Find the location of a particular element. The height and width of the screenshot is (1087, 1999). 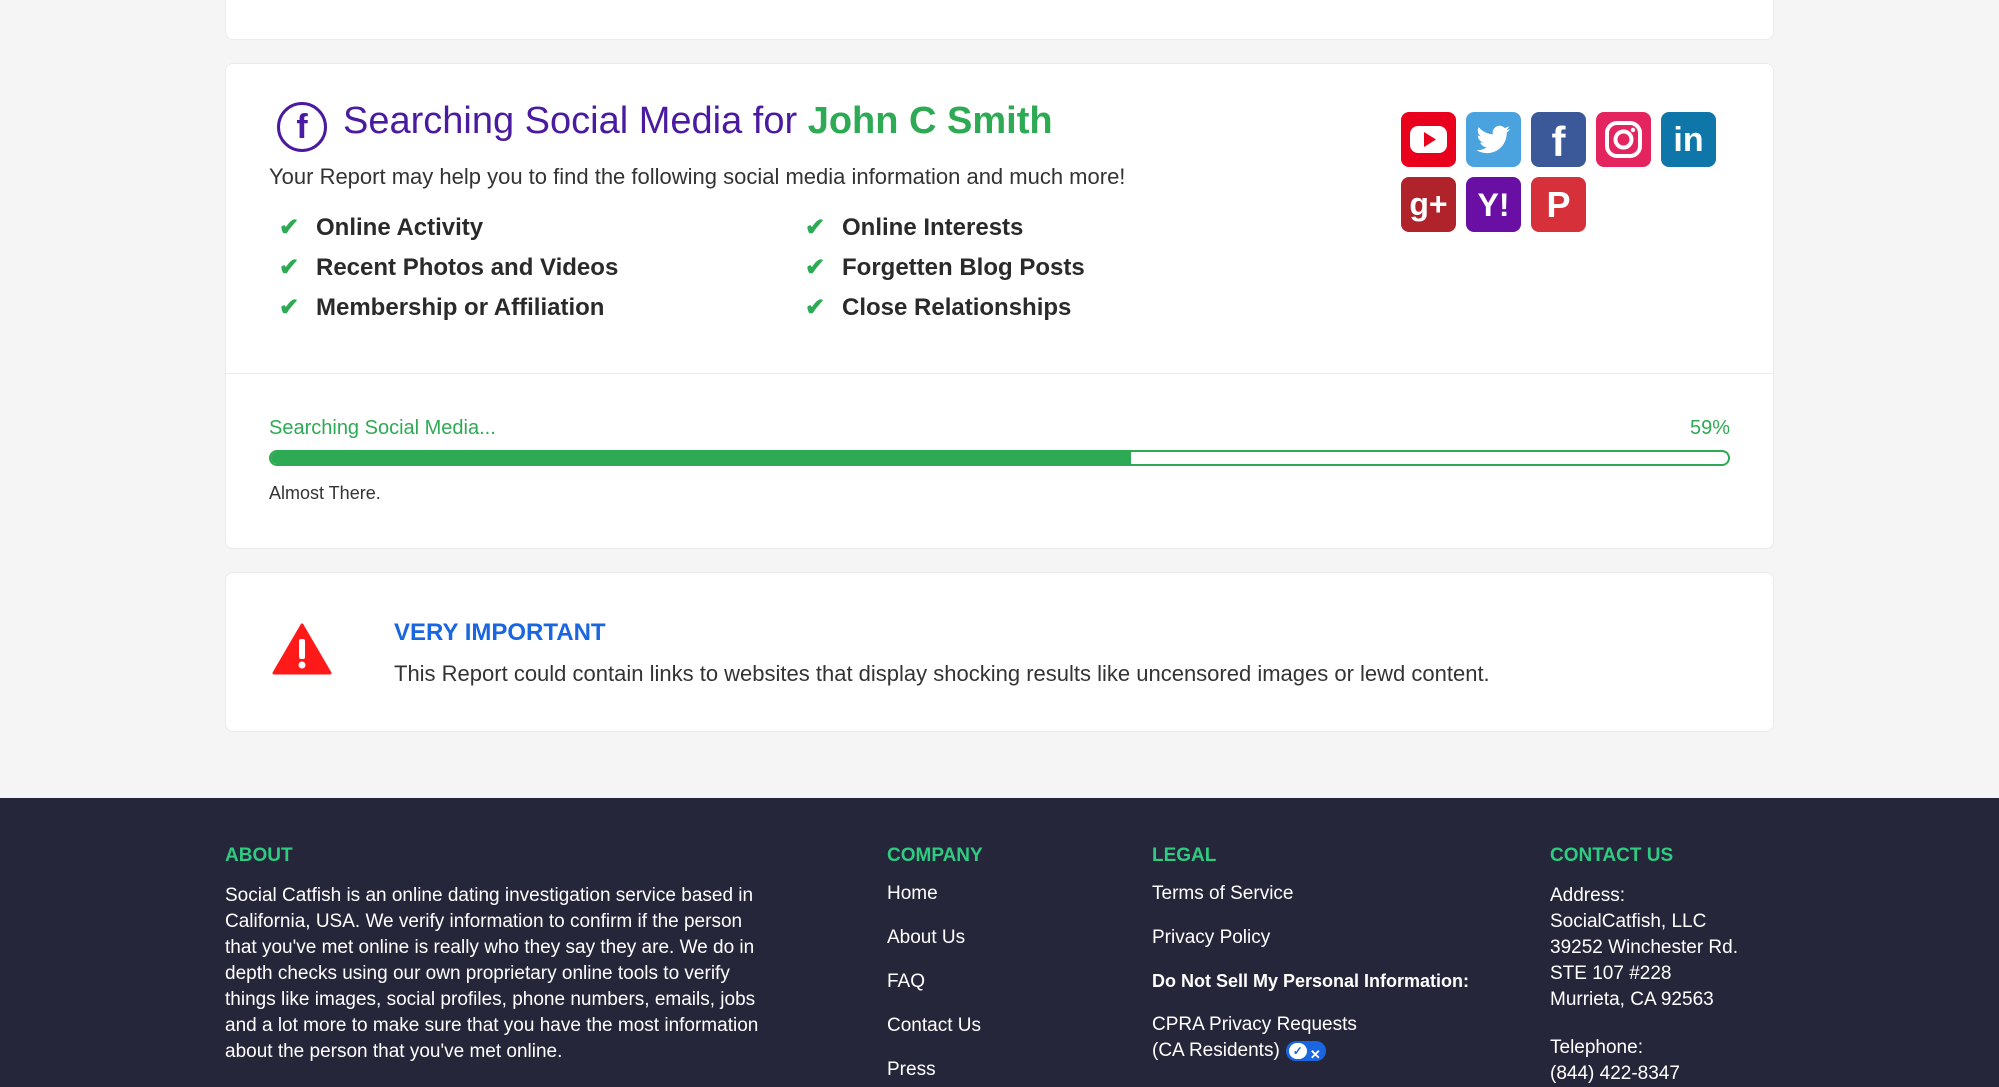

previous-card is located at coordinates (999, 20).